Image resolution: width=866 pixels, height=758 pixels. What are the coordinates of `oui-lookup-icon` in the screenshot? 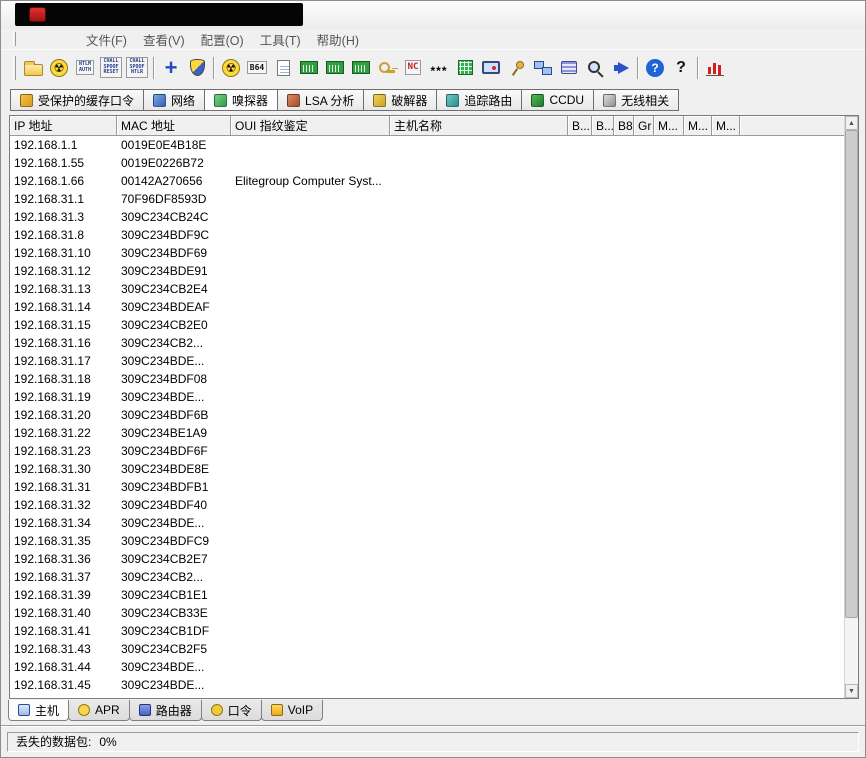 It's located at (595, 68).